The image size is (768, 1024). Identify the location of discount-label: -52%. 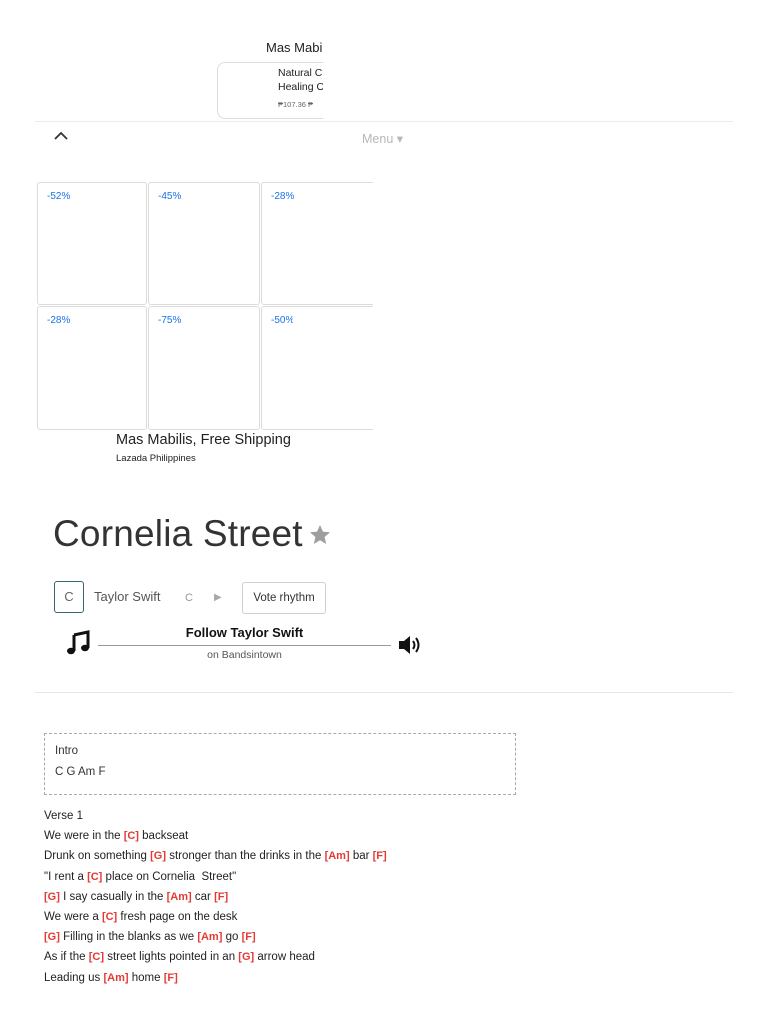
(59, 196).